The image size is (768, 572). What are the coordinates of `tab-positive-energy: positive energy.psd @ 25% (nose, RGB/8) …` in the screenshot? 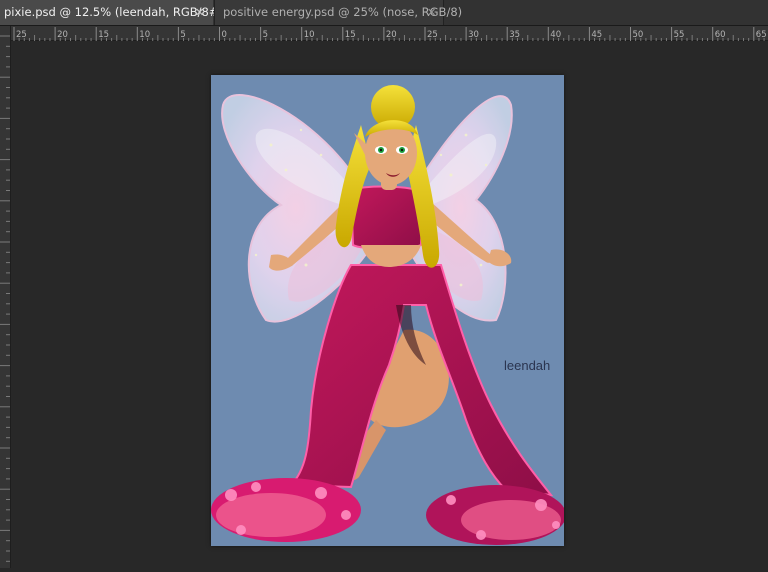 It's located at (338, 12).